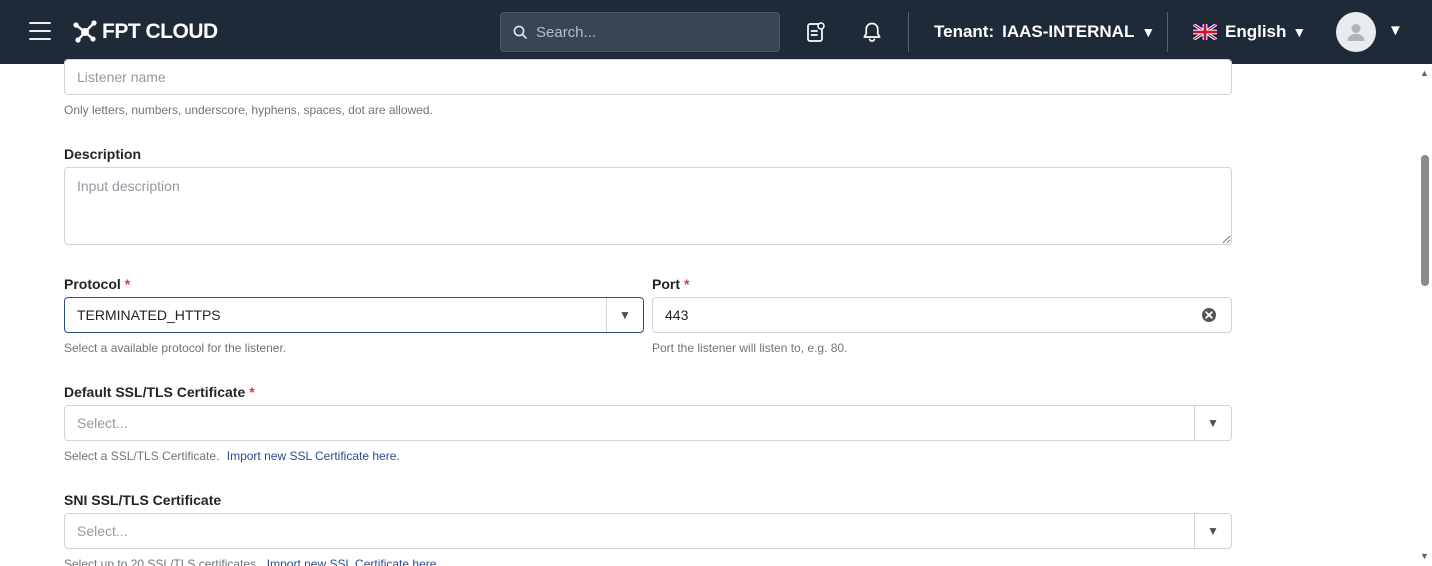  I want to click on clear-icon, so click(1209, 315).